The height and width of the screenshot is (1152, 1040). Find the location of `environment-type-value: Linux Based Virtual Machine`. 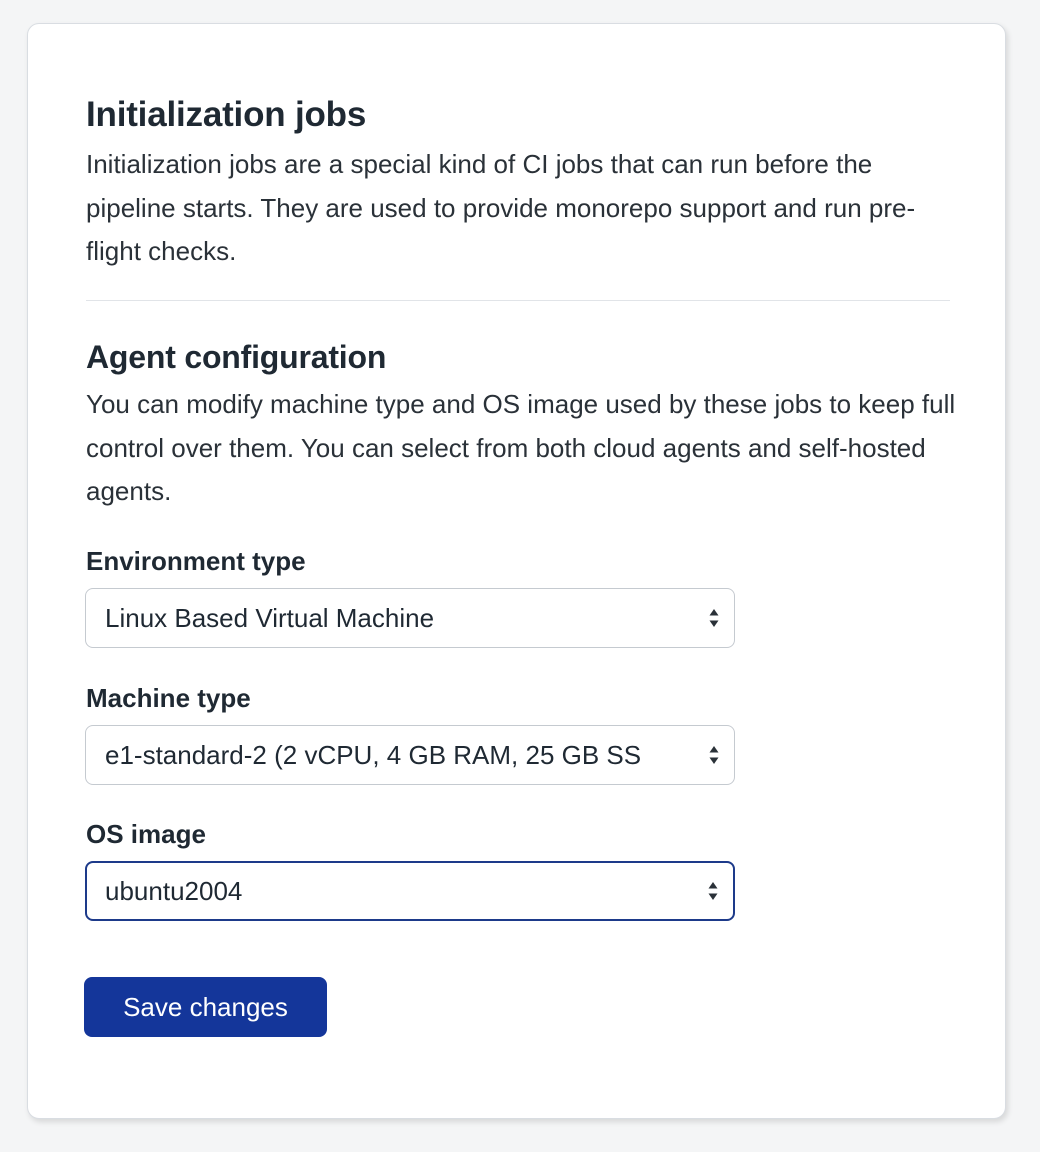

environment-type-value: Linux Based Virtual Machine is located at coordinates (270, 618).